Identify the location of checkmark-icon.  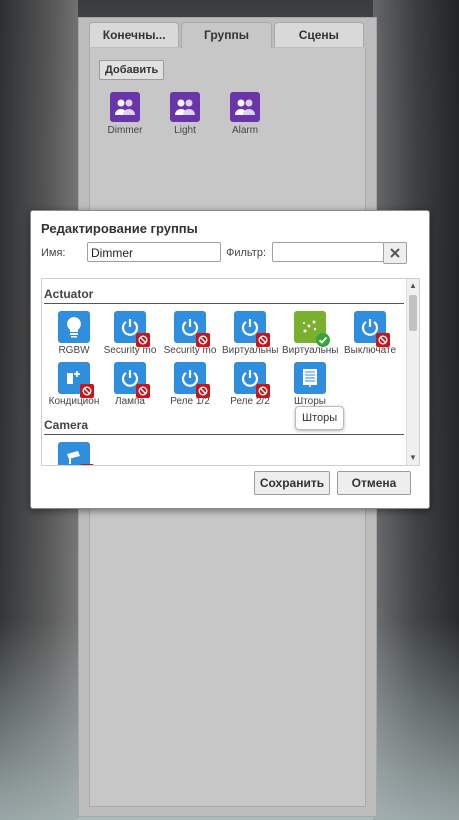
(323, 340).